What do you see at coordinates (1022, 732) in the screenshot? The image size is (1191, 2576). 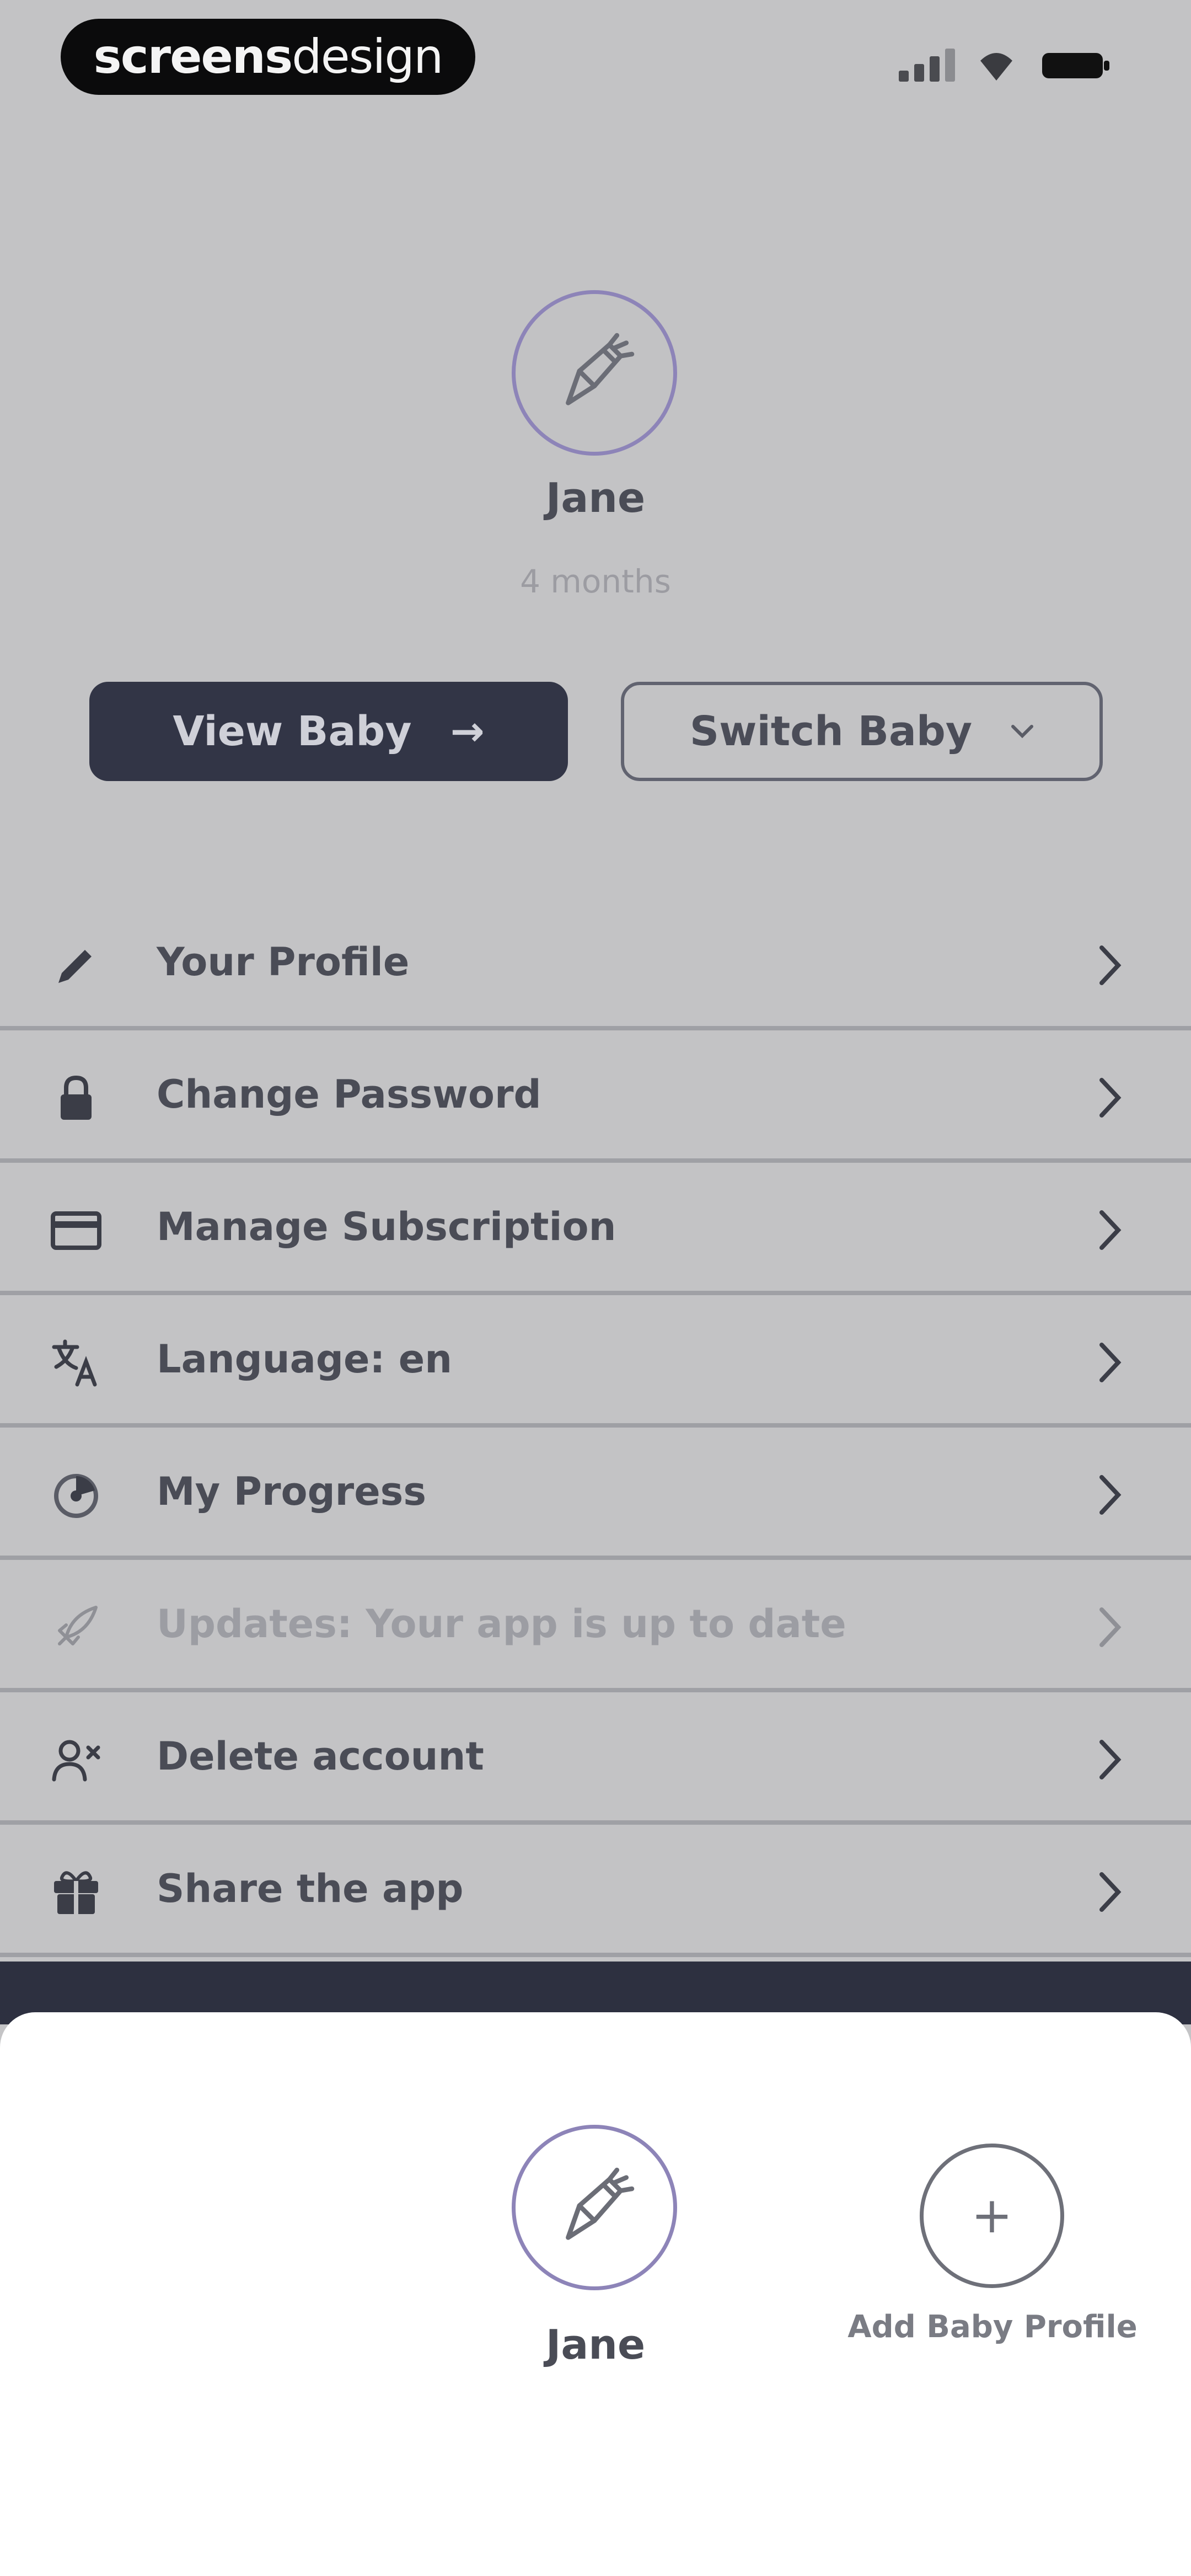 I see `chevron-down-icon` at bounding box center [1022, 732].